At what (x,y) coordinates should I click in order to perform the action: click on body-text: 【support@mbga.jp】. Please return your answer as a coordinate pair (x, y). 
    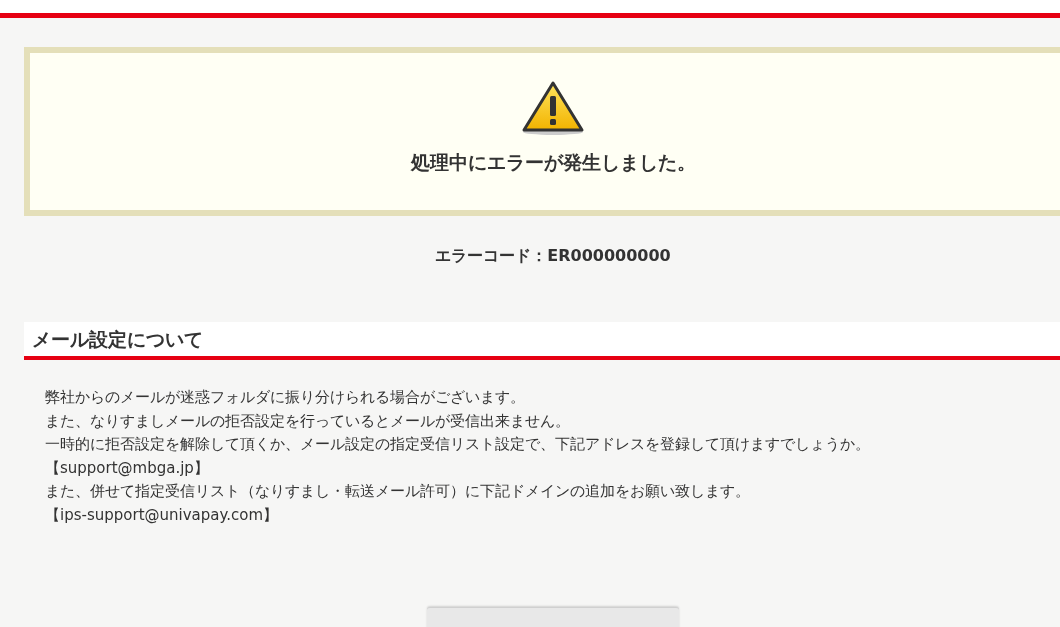
    Looking at the image, I should click on (127, 468).